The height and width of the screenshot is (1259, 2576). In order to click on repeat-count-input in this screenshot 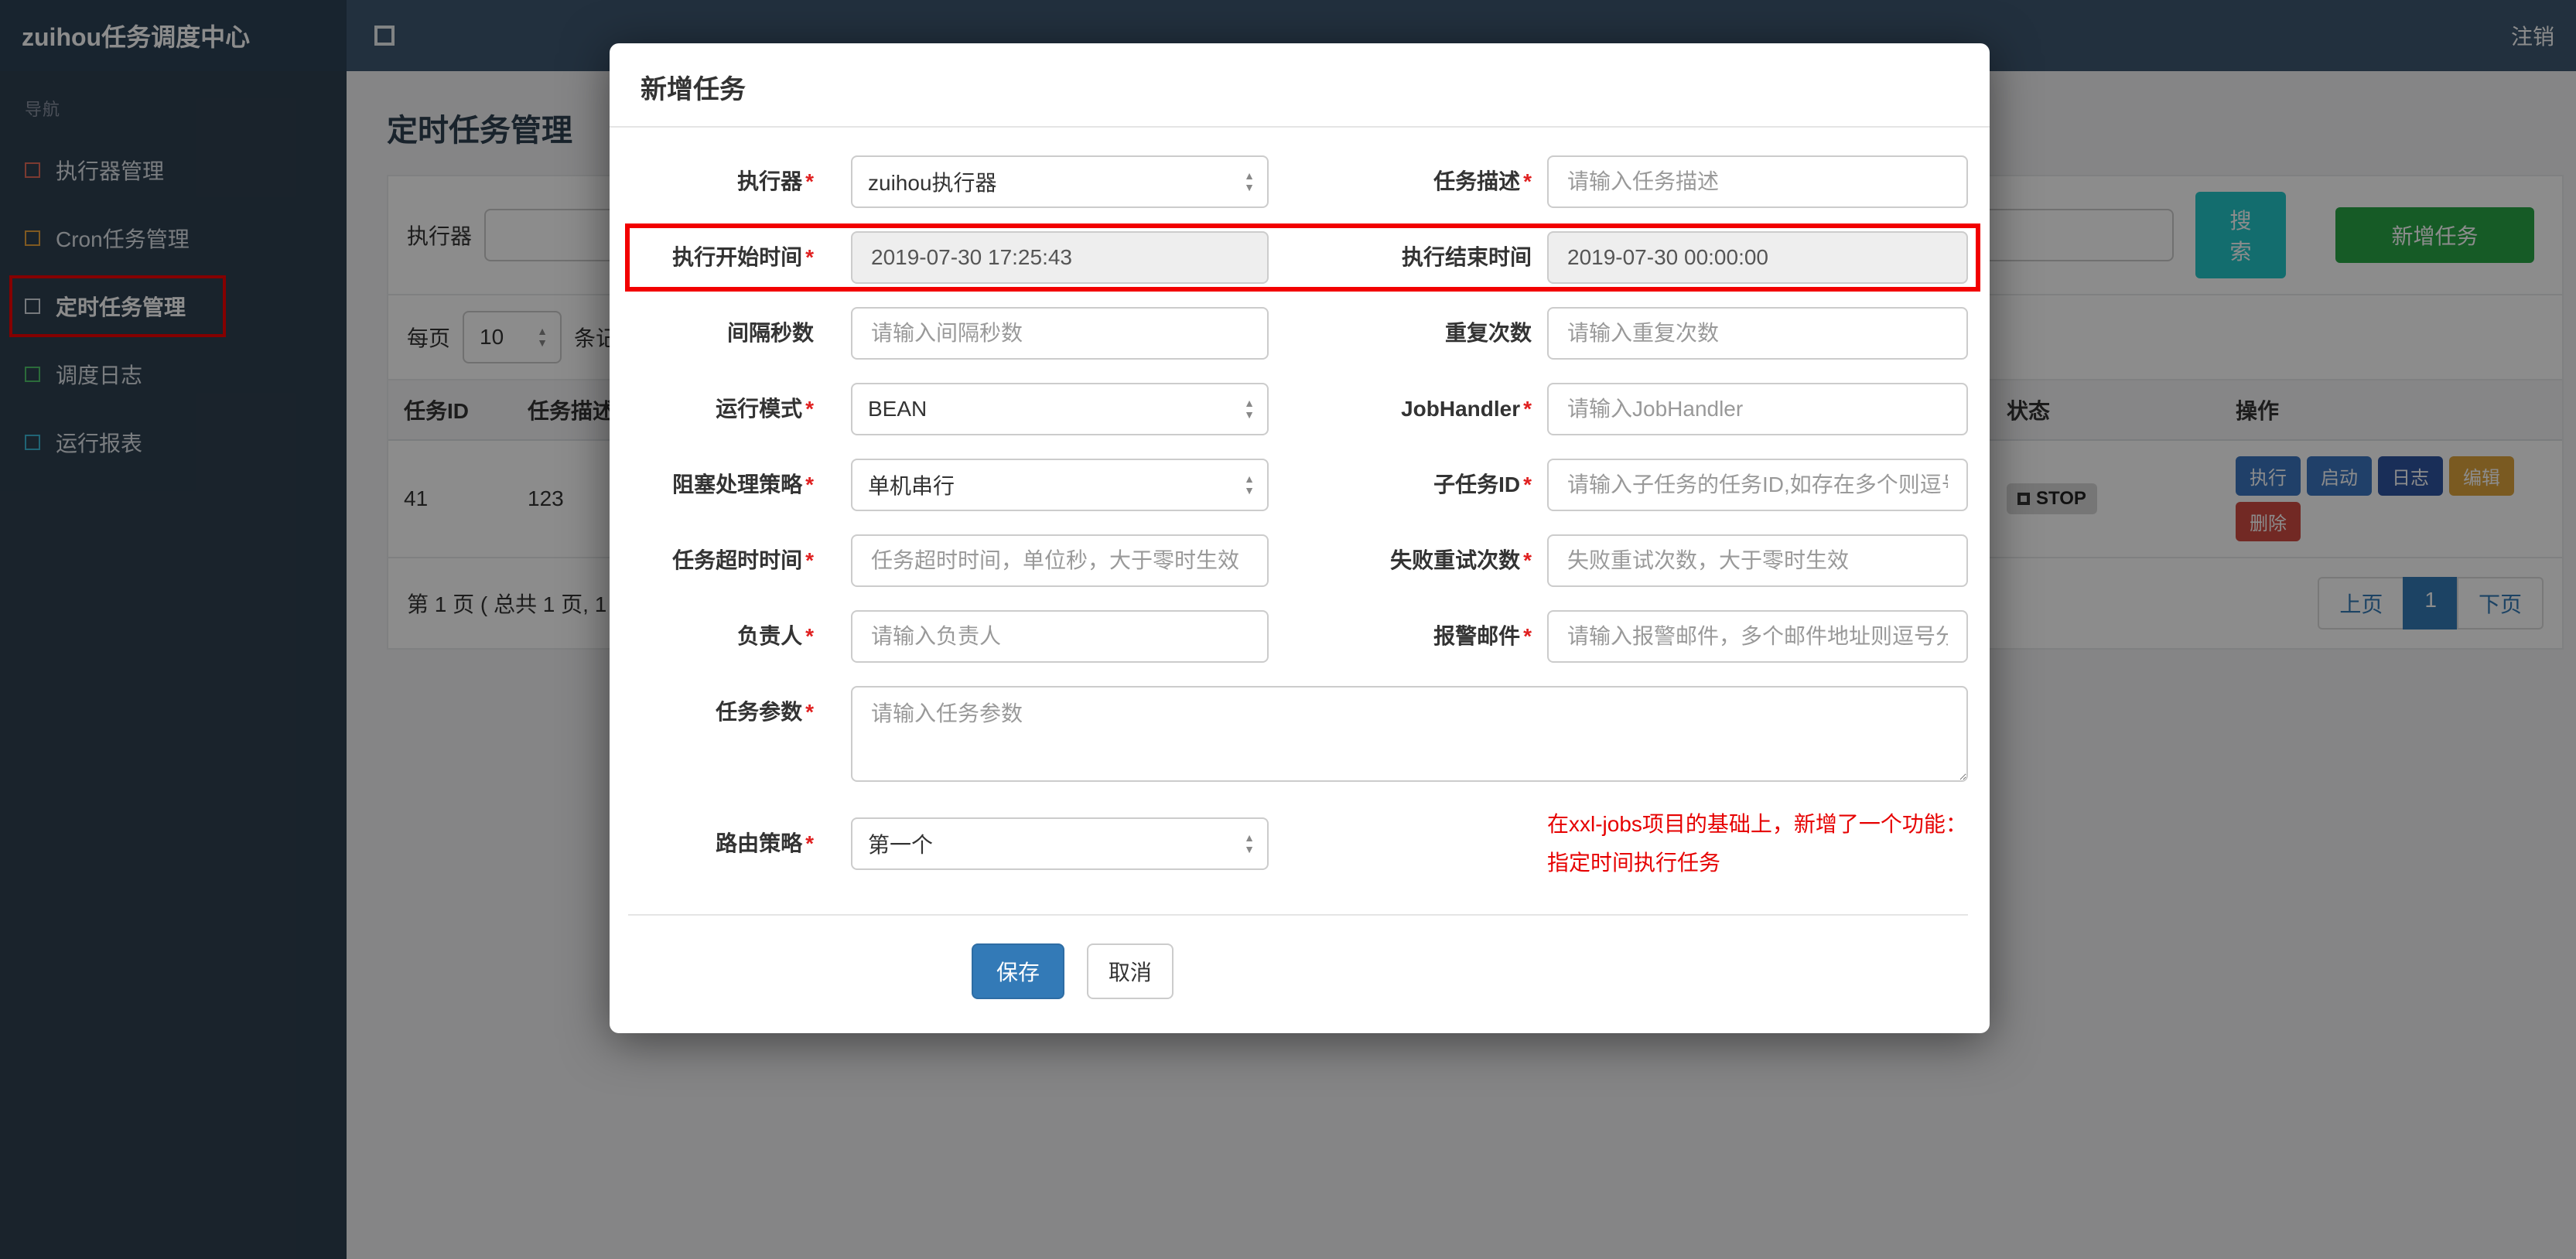, I will do `click(1757, 334)`.